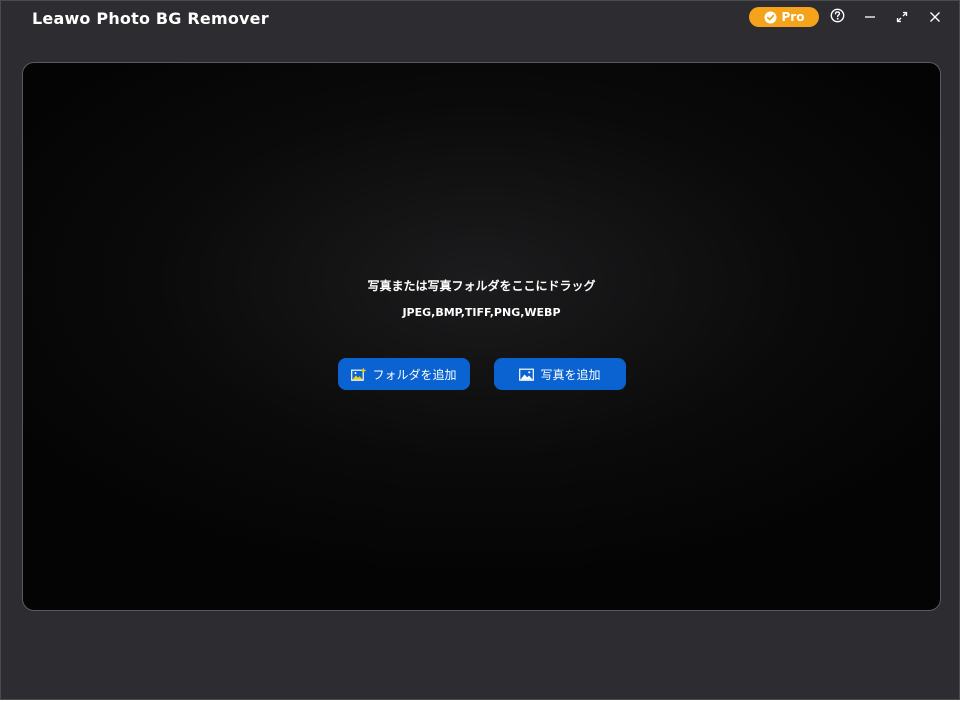  I want to click on pro-upgrade-button: Pro, so click(784, 17).